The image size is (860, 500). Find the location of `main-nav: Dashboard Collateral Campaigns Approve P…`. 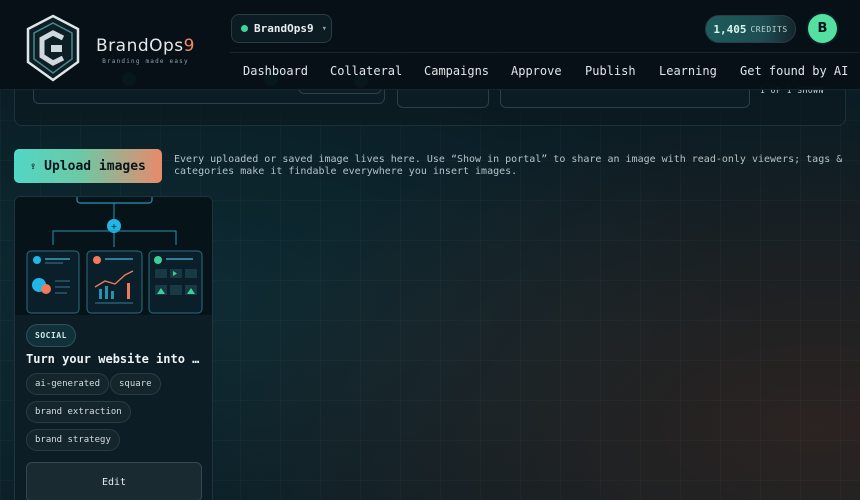

main-nav: Dashboard Collateral Campaigns Approve P… is located at coordinates (430, 71).